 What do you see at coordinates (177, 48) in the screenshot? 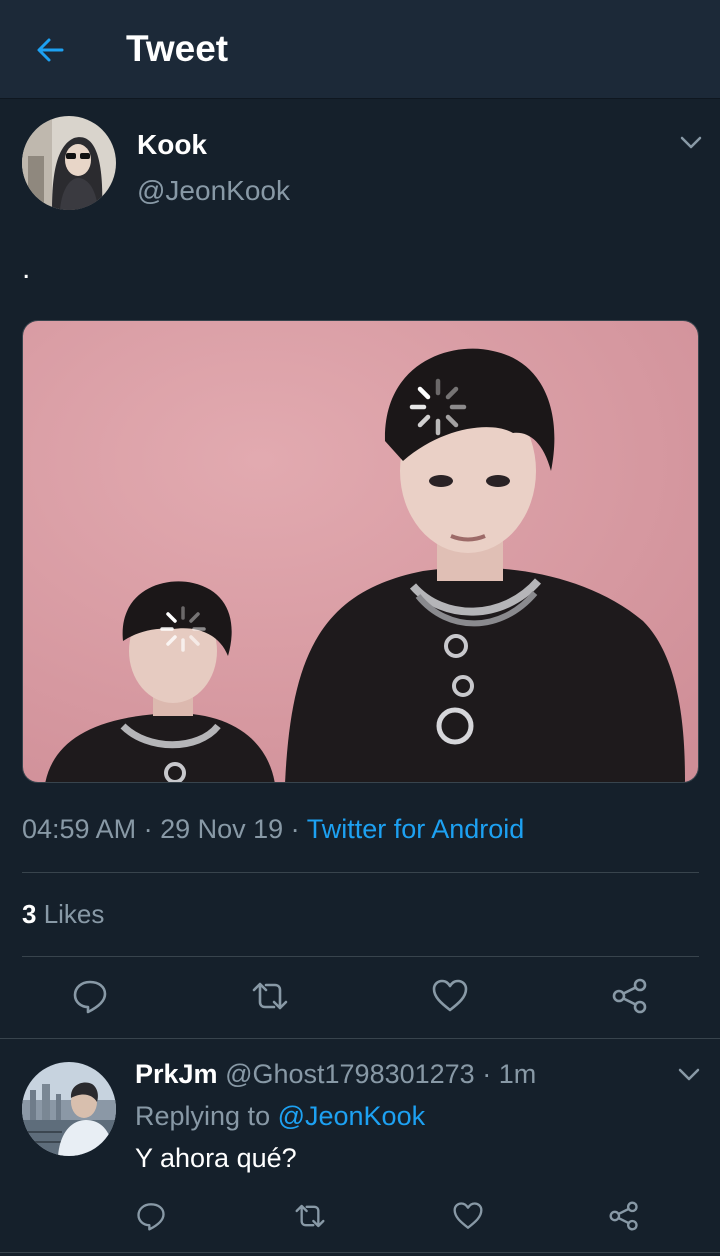
I see `page-title: Tweet` at bounding box center [177, 48].